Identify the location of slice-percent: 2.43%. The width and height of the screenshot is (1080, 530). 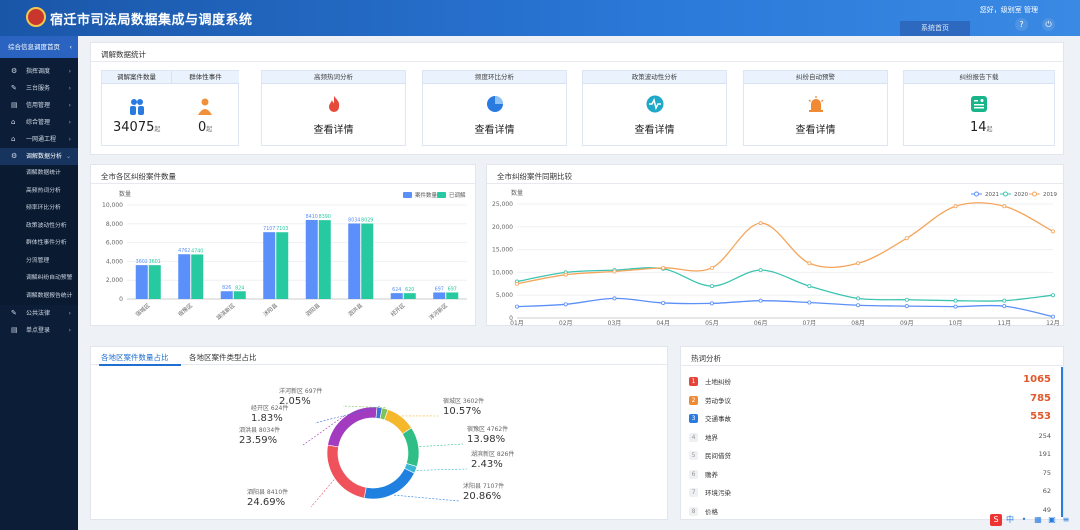
(487, 464).